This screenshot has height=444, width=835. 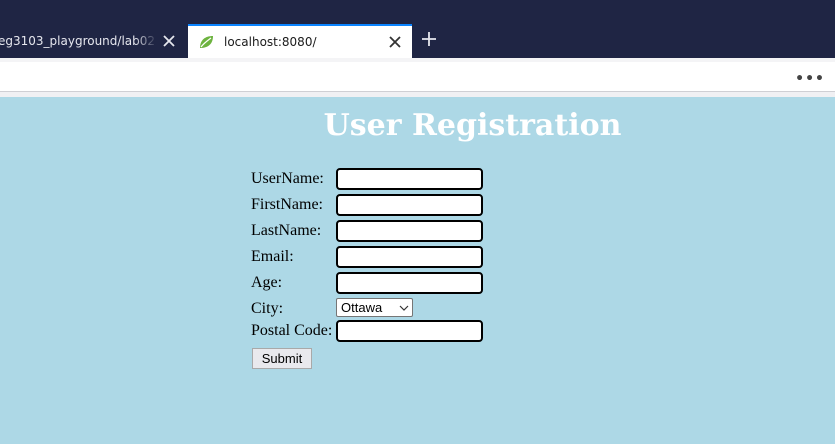 I want to click on spring-leaf-icon, so click(x=206, y=42).